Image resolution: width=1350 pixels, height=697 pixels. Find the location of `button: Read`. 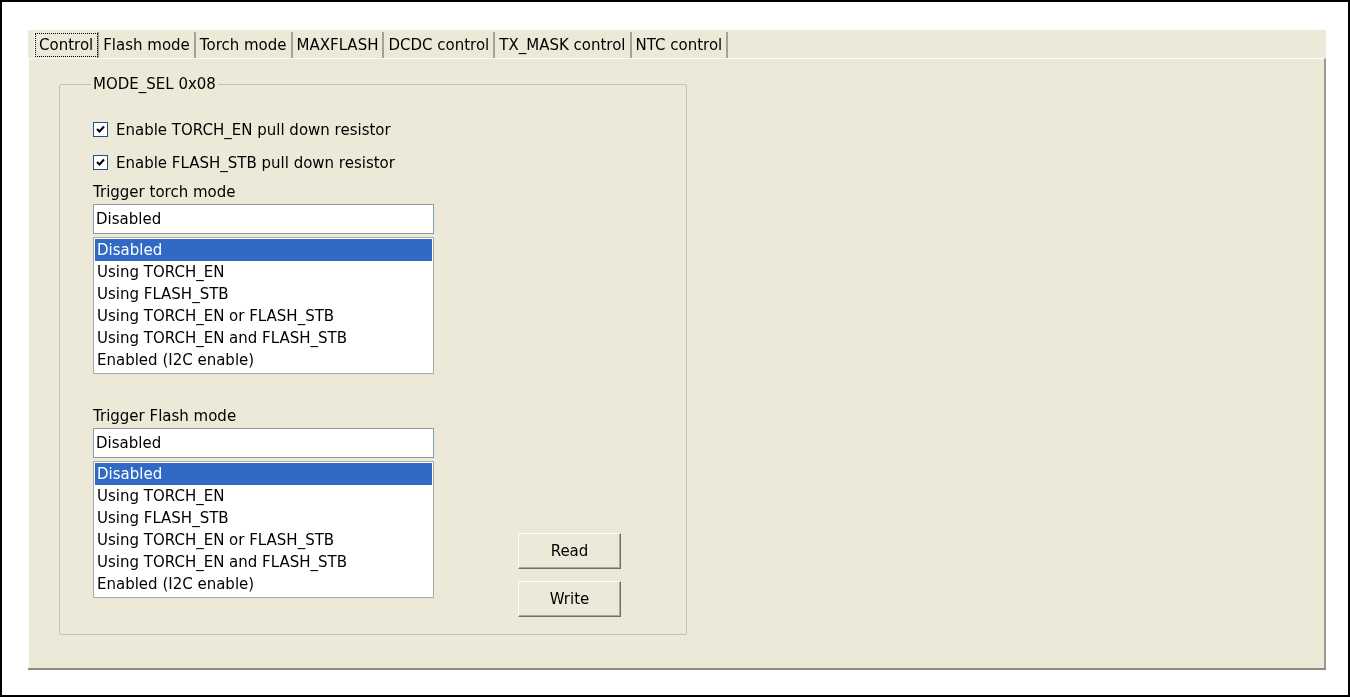

button: Read is located at coordinates (569, 551).